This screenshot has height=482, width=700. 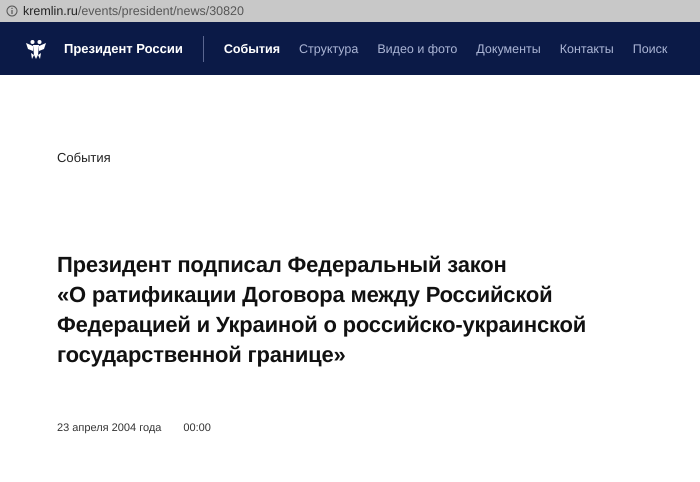 What do you see at coordinates (508, 49) in the screenshot?
I see `nav-link: Документы` at bounding box center [508, 49].